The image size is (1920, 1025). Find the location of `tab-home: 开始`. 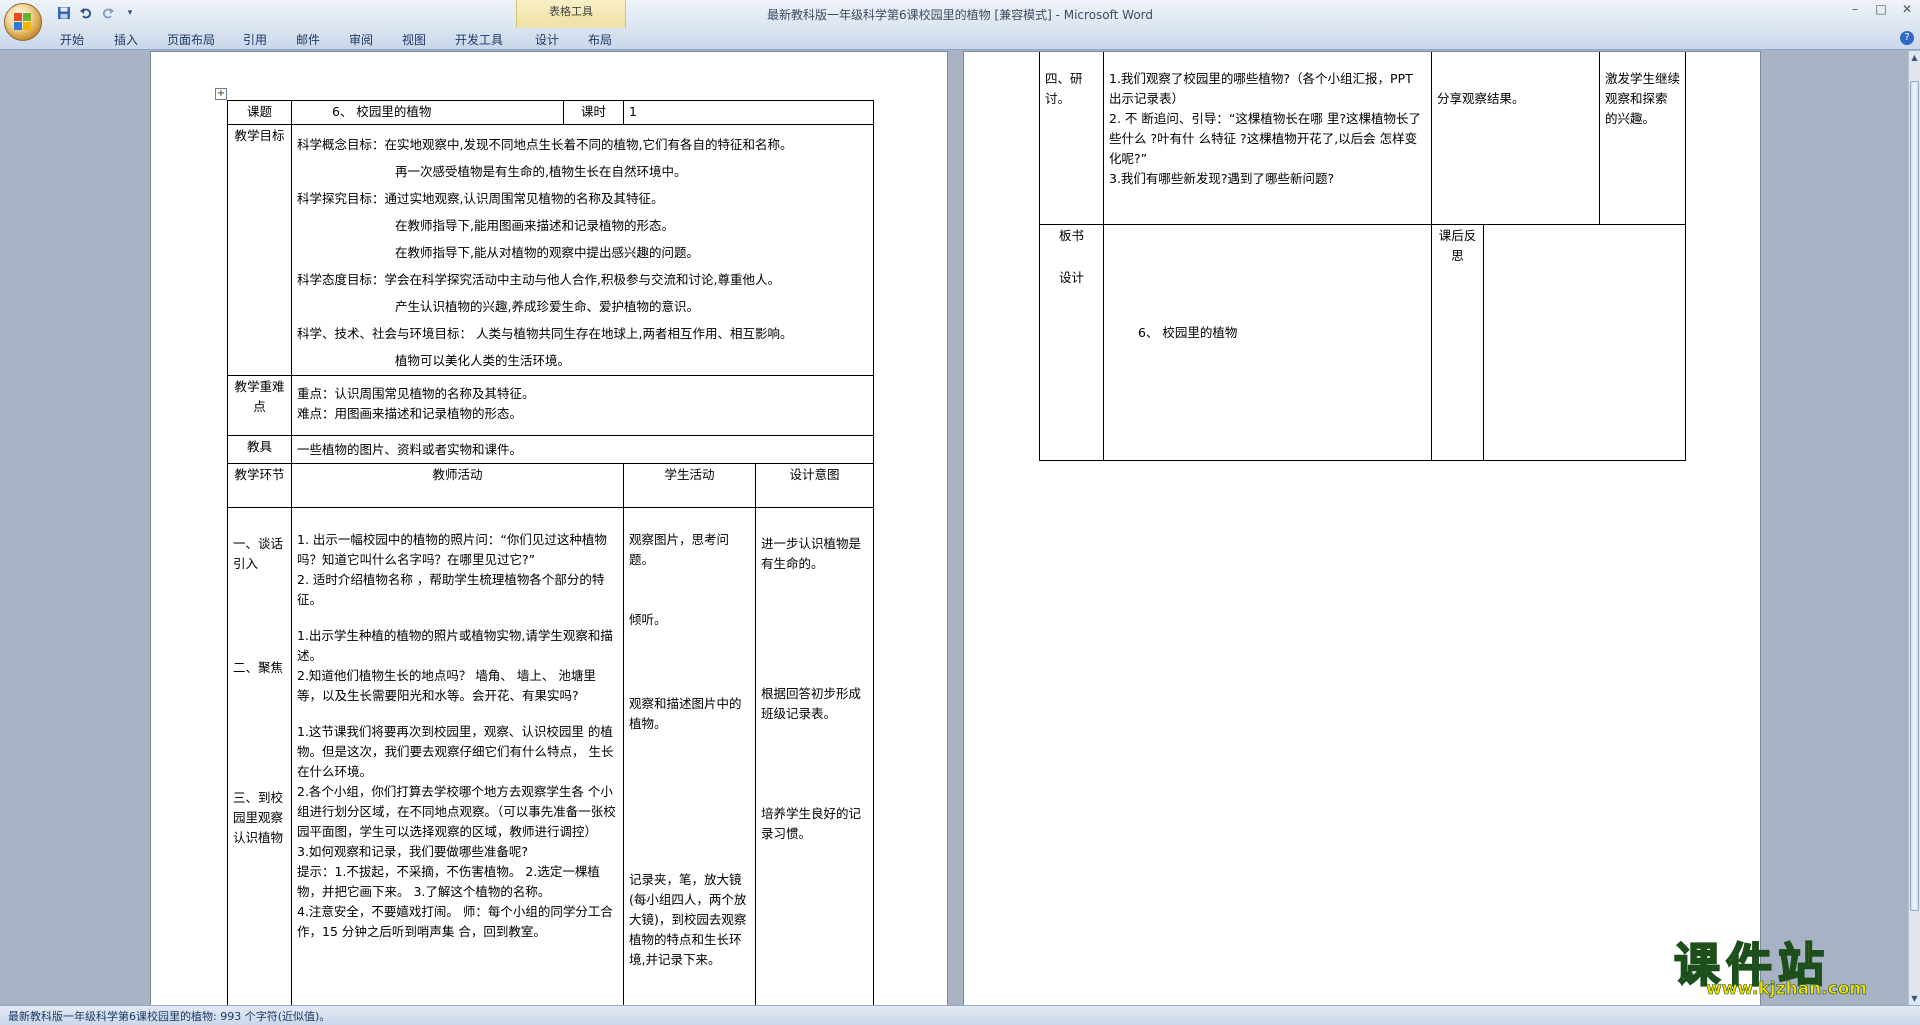

tab-home: 开始 is located at coordinates (72, 39).